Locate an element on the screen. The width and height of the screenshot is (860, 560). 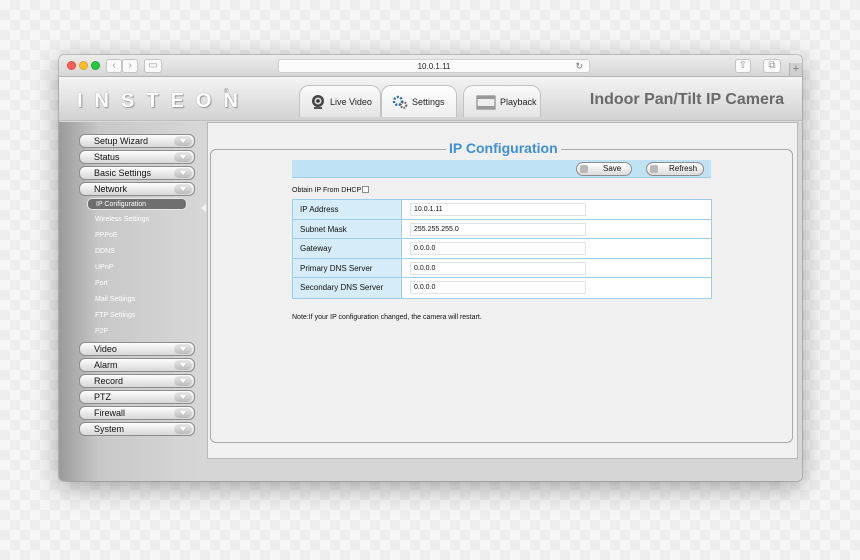
menu-label: Network is located at coordinates (111, 189).